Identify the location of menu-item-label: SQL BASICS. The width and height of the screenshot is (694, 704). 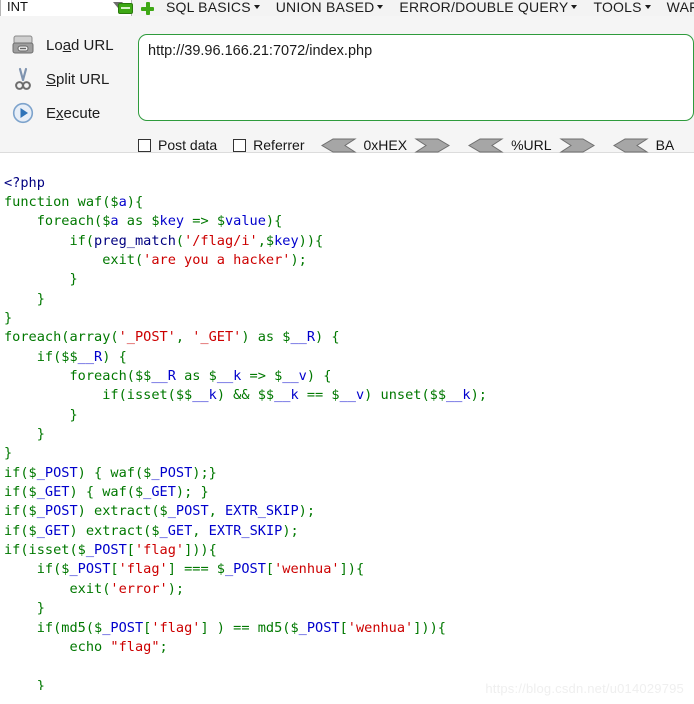
(208, 7).